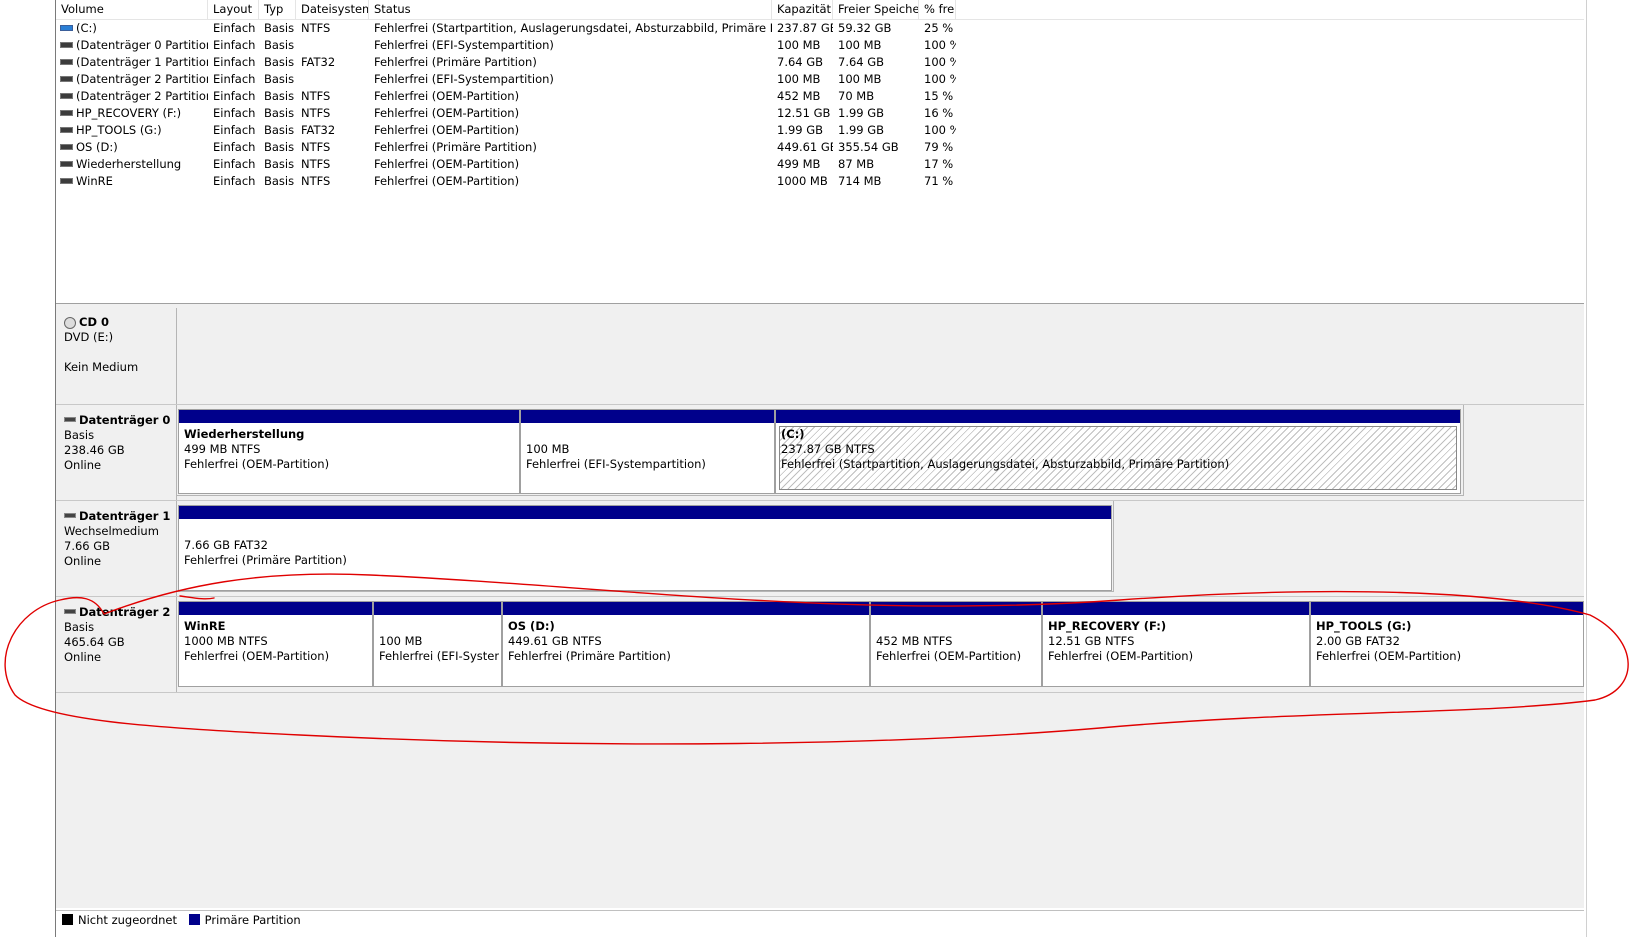 Image resolution: width=1632 pixels, height=937 pixels. Describe the element at coordinates (332, 9) in the screenshot. I see `column-header-dateisystem: Dateisystem` at that location.